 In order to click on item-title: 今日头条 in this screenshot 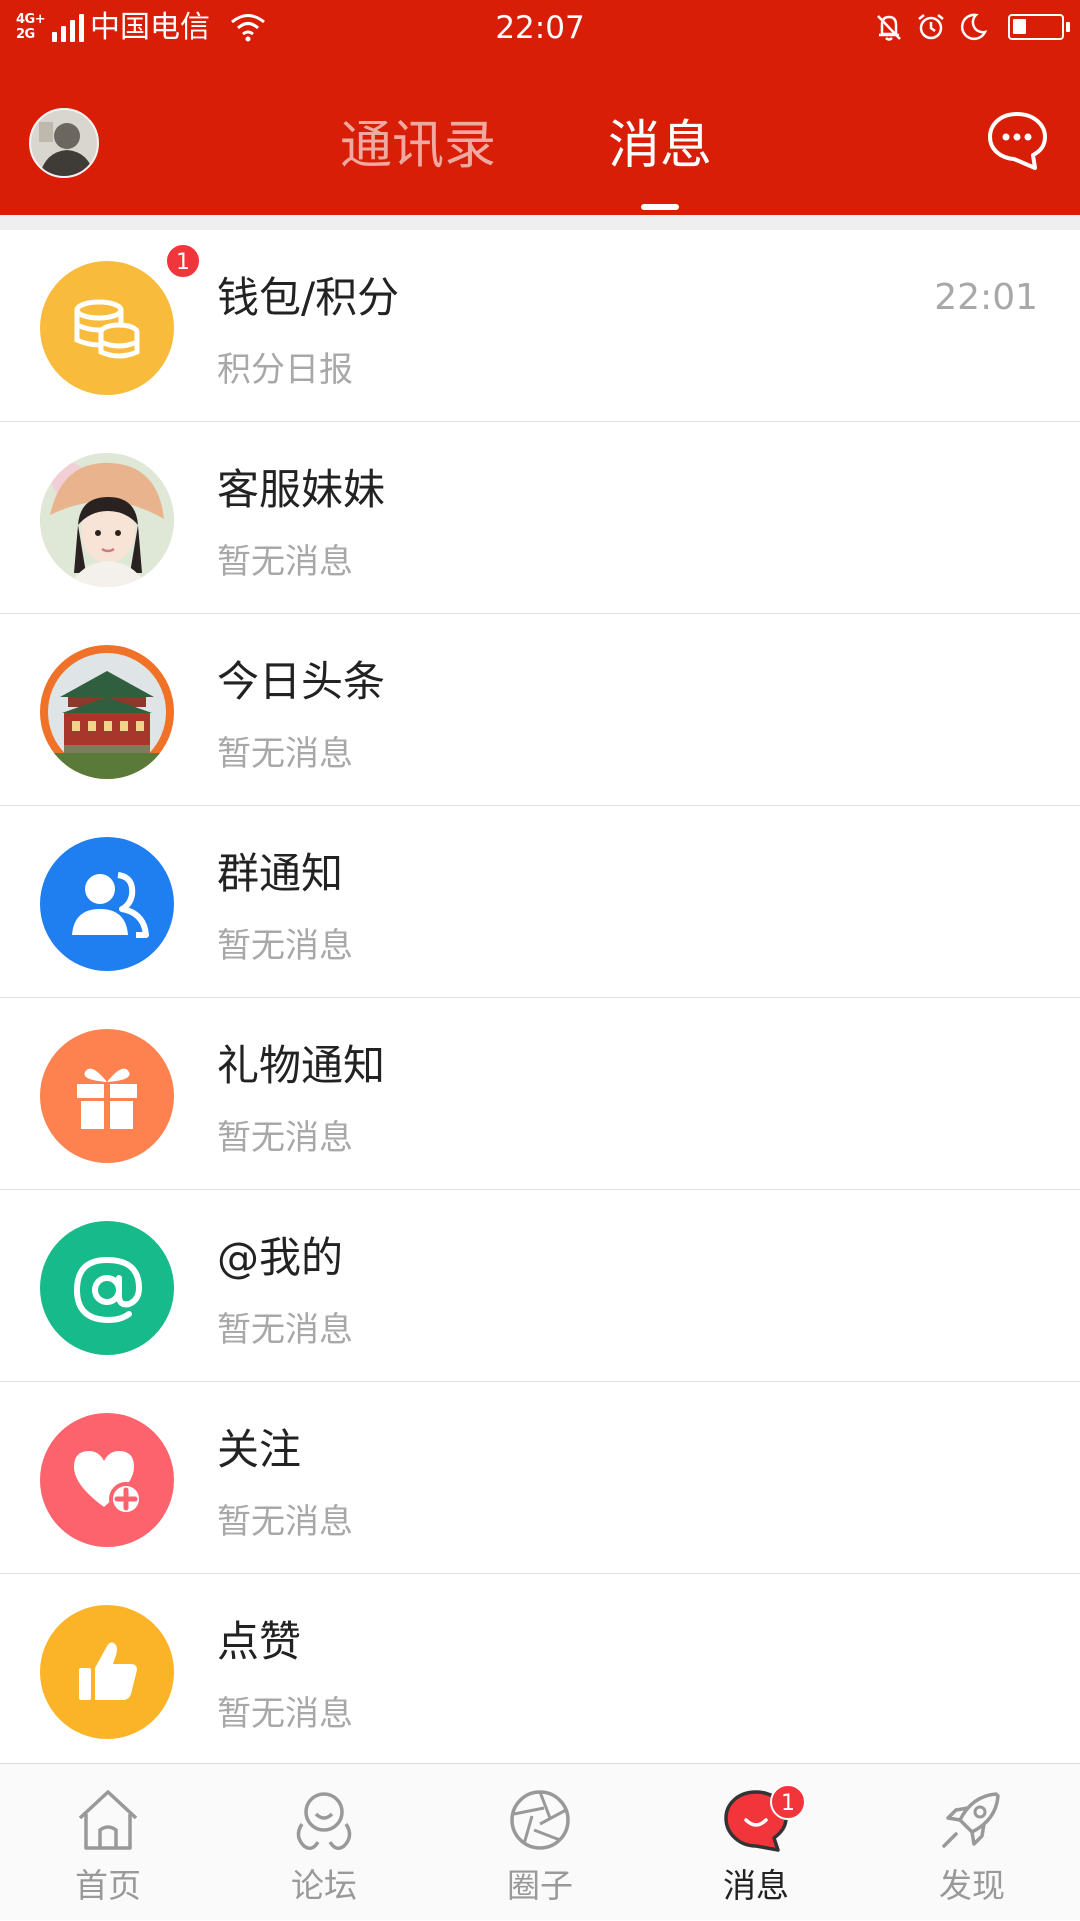, I will do `click(301, 681)`.